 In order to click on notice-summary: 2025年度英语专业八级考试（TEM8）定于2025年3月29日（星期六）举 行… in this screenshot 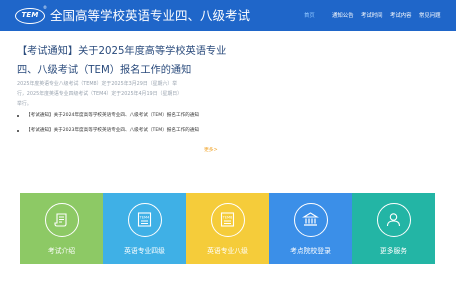, I will do `click(122, 94)`.